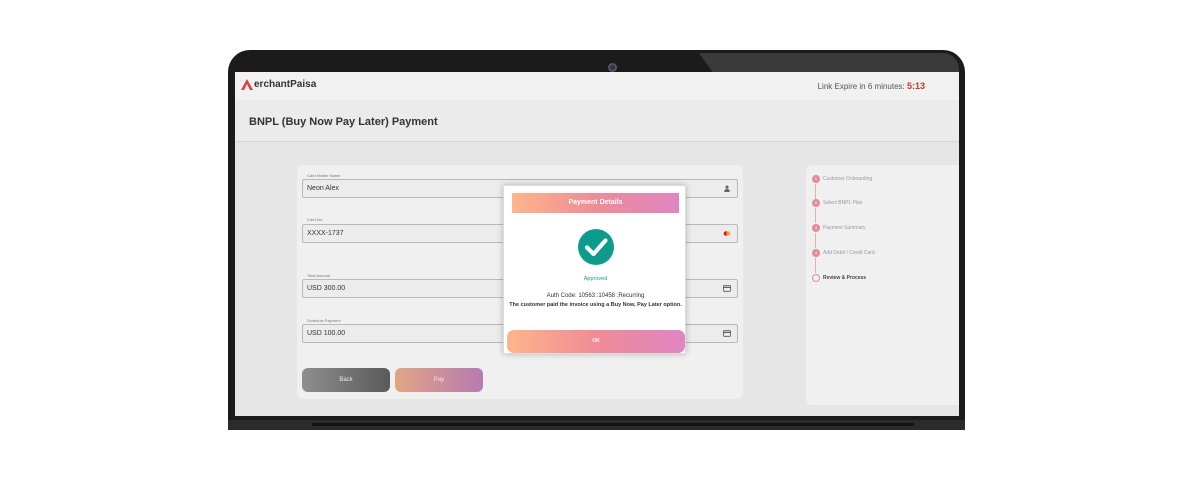 The image size is (1181, 479). What do you see at coordinates (816, 203) in the screenshot?
I see `step-number: 2` at bounding box center [816, 203].